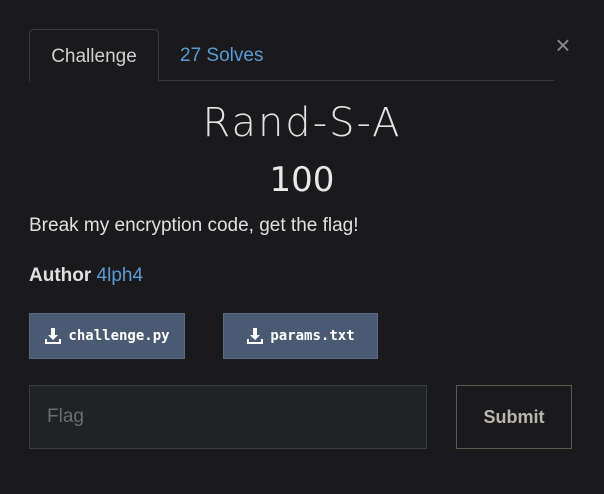  Describe the element at coordinates (120, 275) in the screenshot. I see `author-link: 4lph4` at that location.